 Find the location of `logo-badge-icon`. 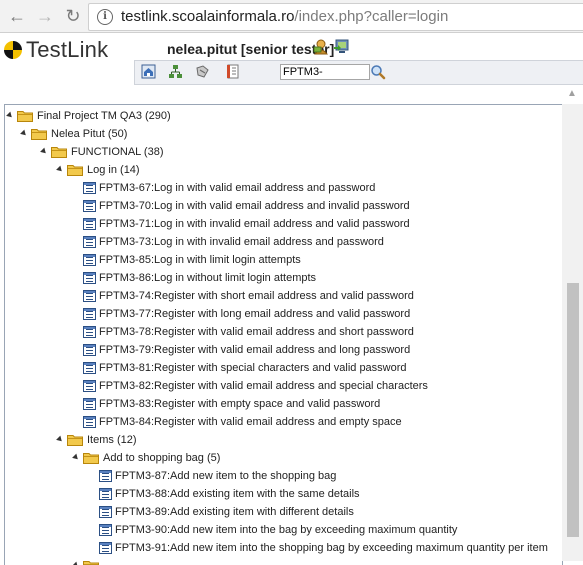

logo-badge-icon is located at coordinates (13, 50).